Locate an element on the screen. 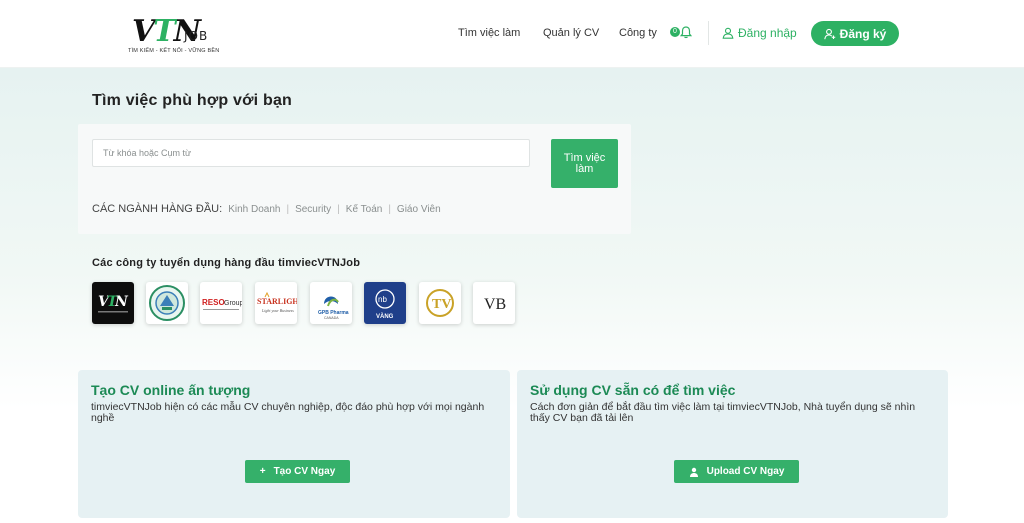 The image size is (1024, 523). register-button: Đăng ký is located at coordinates (855, 33).